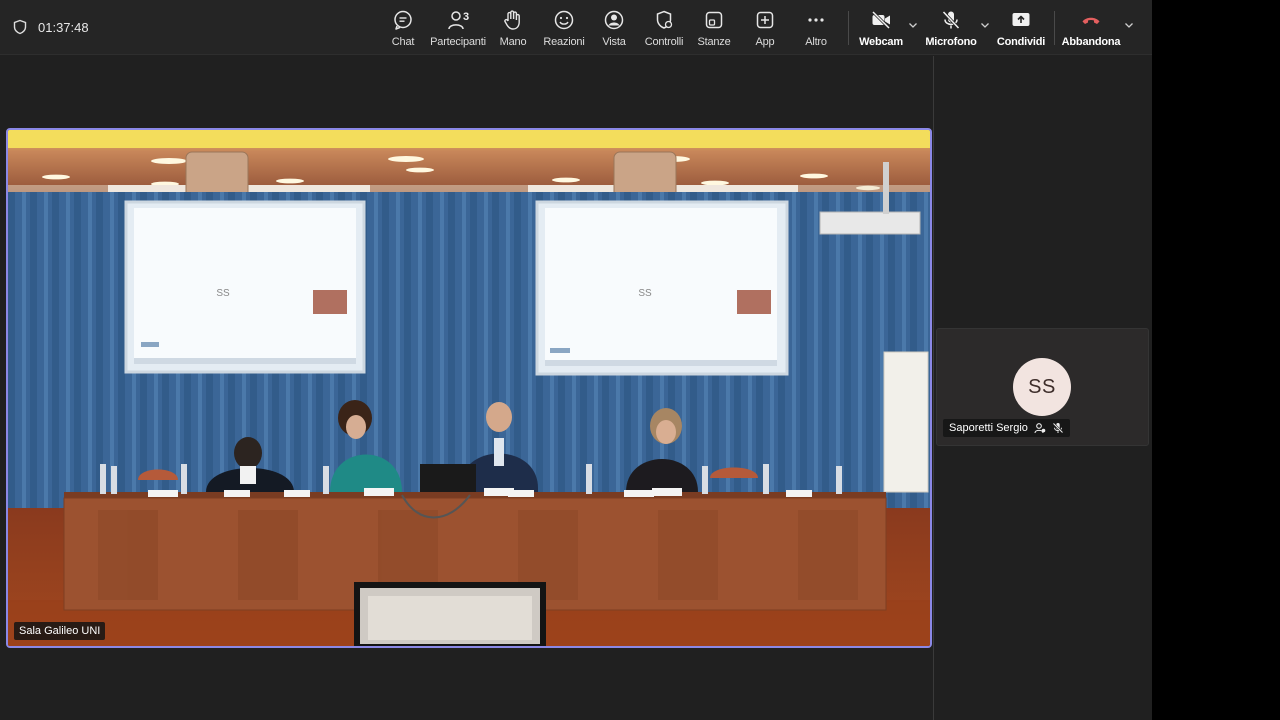 This screenshot has height=720, width=1280. I want to click on participants-button: 3 Partecipanti, so click(458, 28).